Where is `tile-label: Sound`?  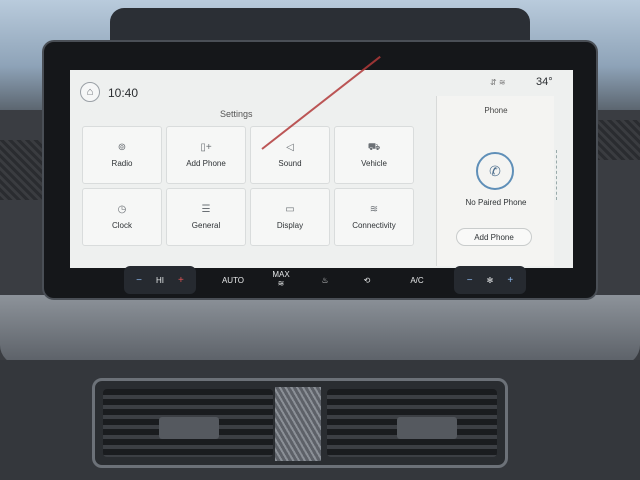
tile-label: Sound is located at coordinates (290, 163).